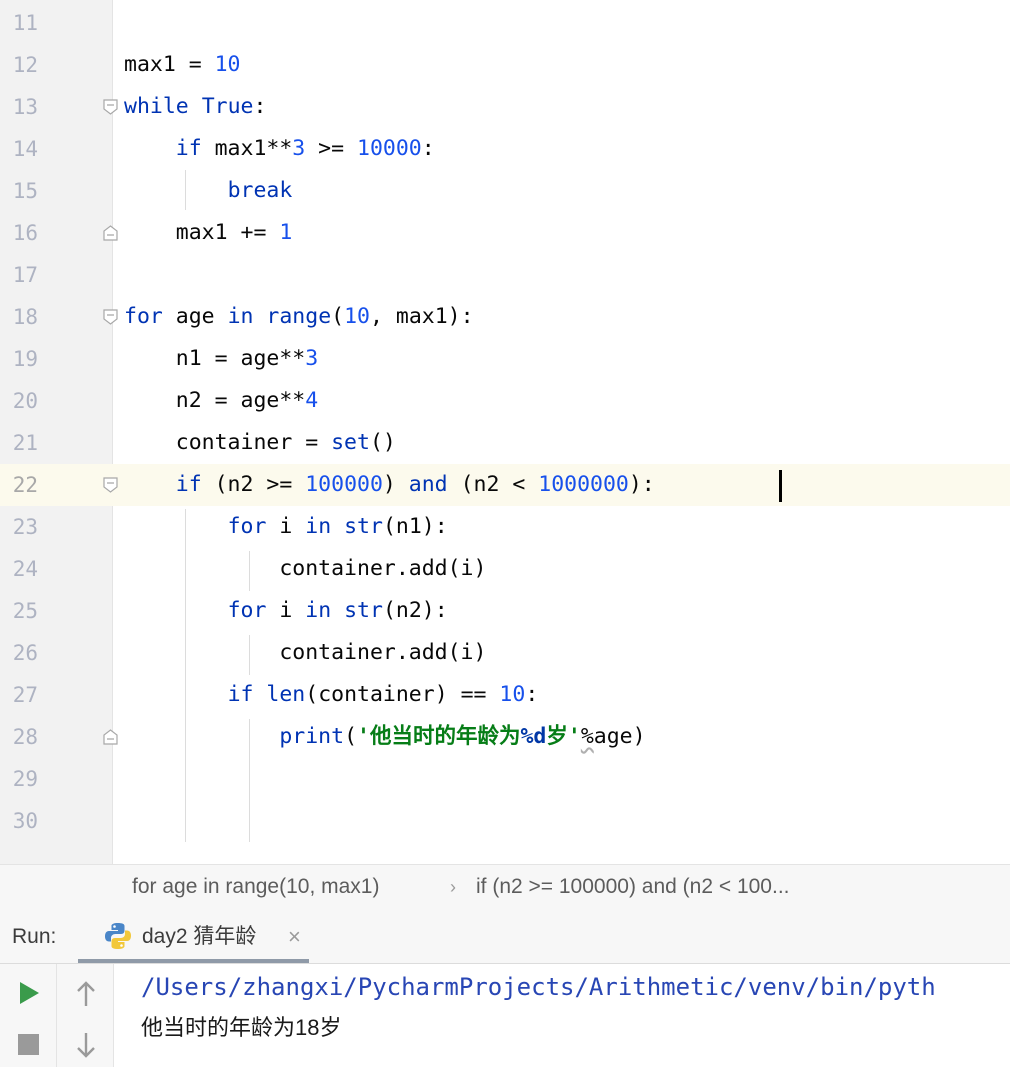 Image resolution: width=1010 pixels, height=1067 pixels. I want to click on code-line: 30, so click(505, 821).